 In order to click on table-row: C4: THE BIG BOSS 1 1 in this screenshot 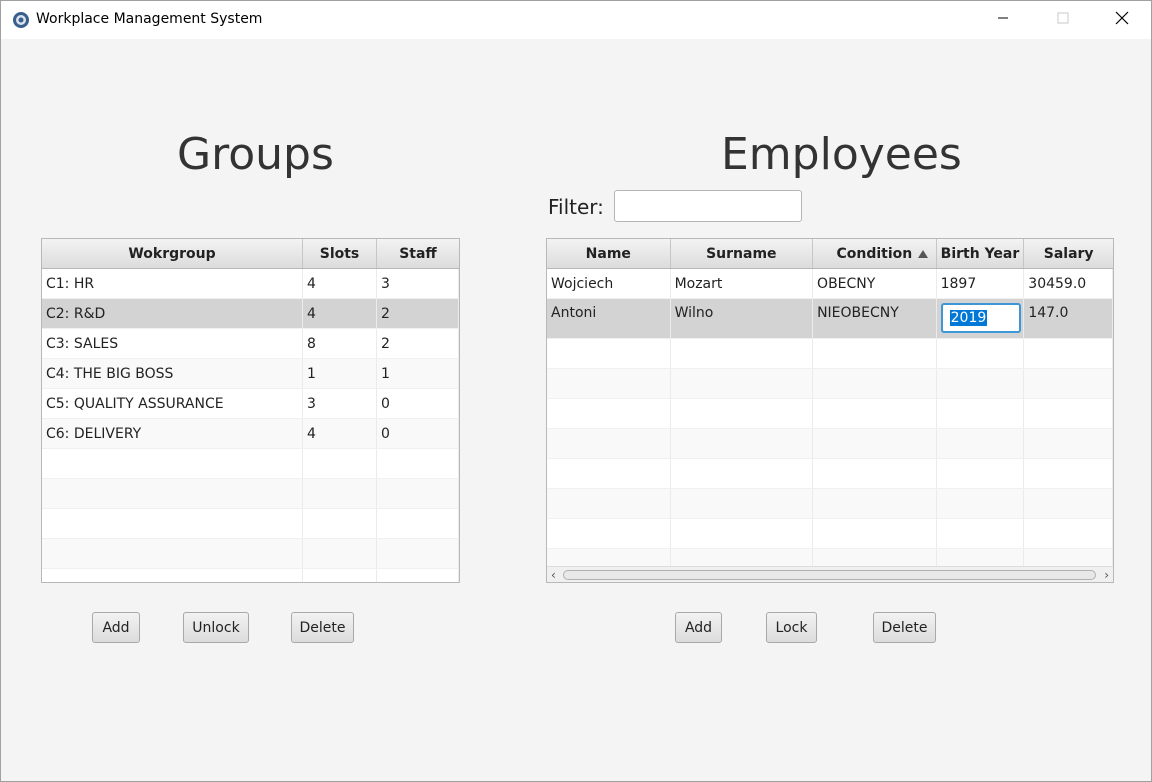, I will do `click(250, 374)`.